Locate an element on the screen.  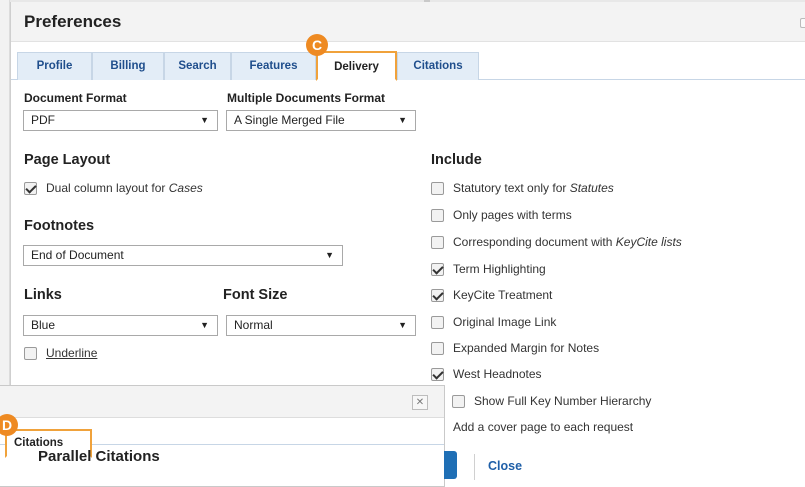
statutory-checkbox is located at coordinates (437, 188).